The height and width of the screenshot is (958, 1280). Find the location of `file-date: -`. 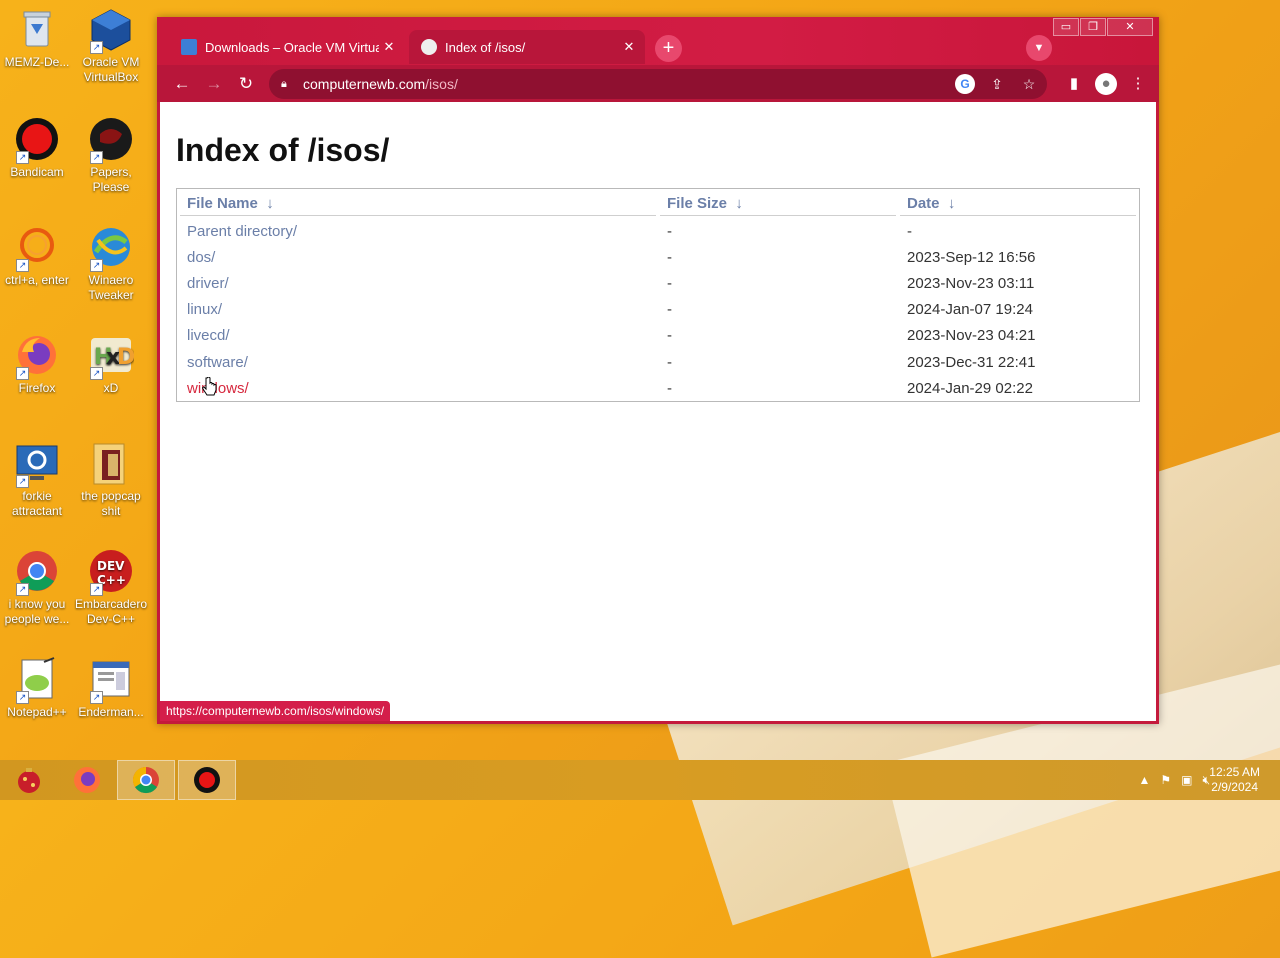

file-date: - is located at coordinates (909, 231).